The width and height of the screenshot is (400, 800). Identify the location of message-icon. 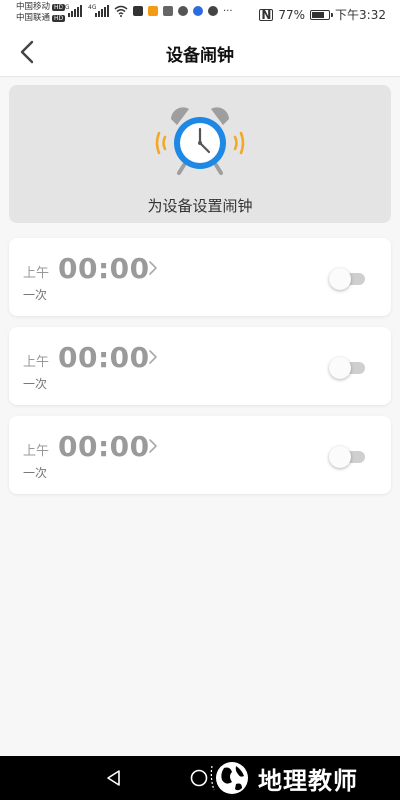
(213, 11).